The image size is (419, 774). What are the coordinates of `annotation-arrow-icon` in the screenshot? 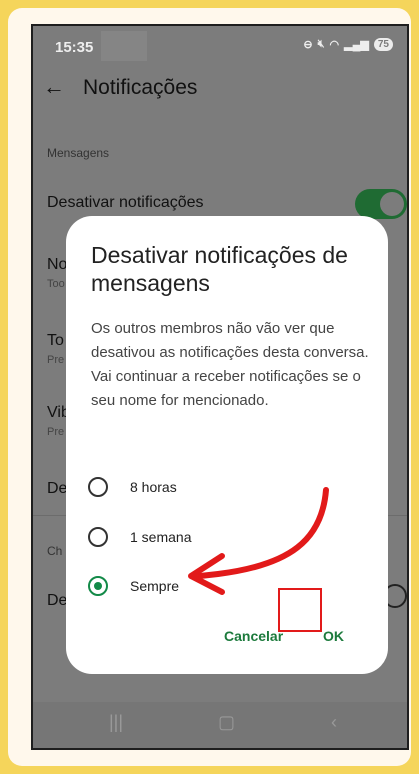 It's located at (258, 541).